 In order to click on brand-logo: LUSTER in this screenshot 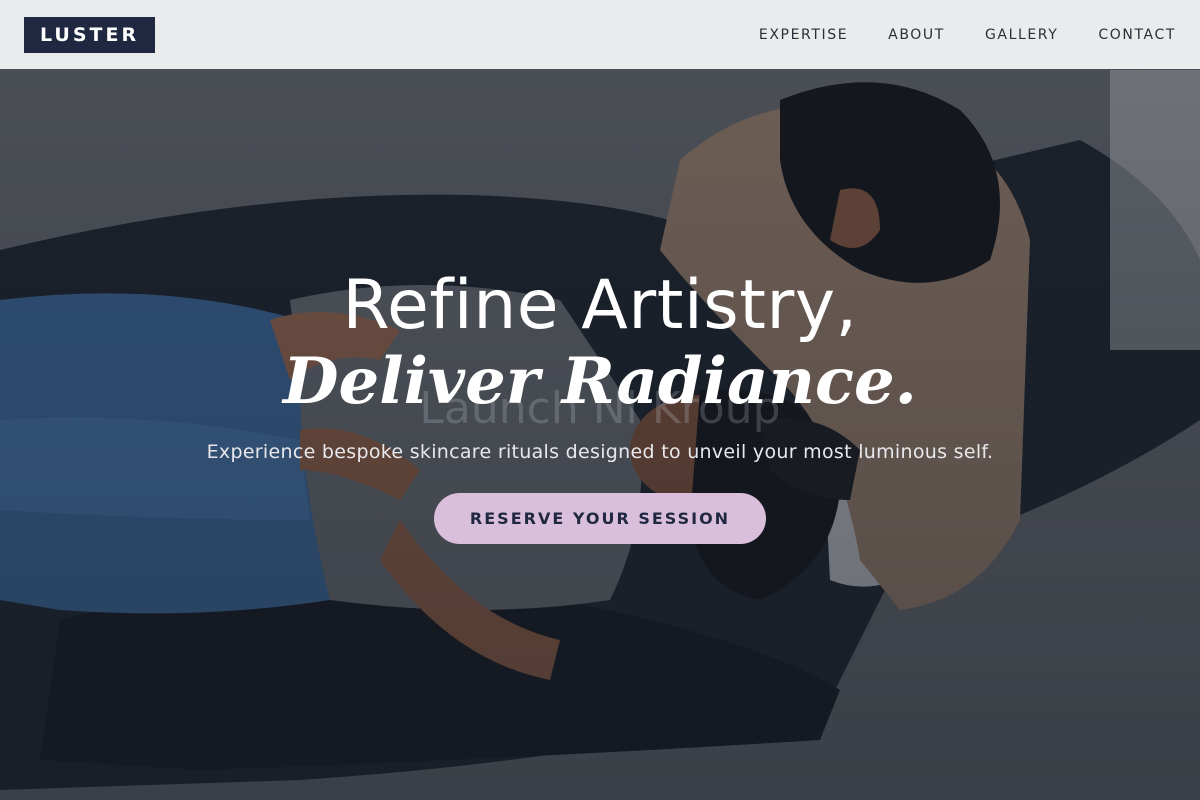, I will do `click(90, 34)`.